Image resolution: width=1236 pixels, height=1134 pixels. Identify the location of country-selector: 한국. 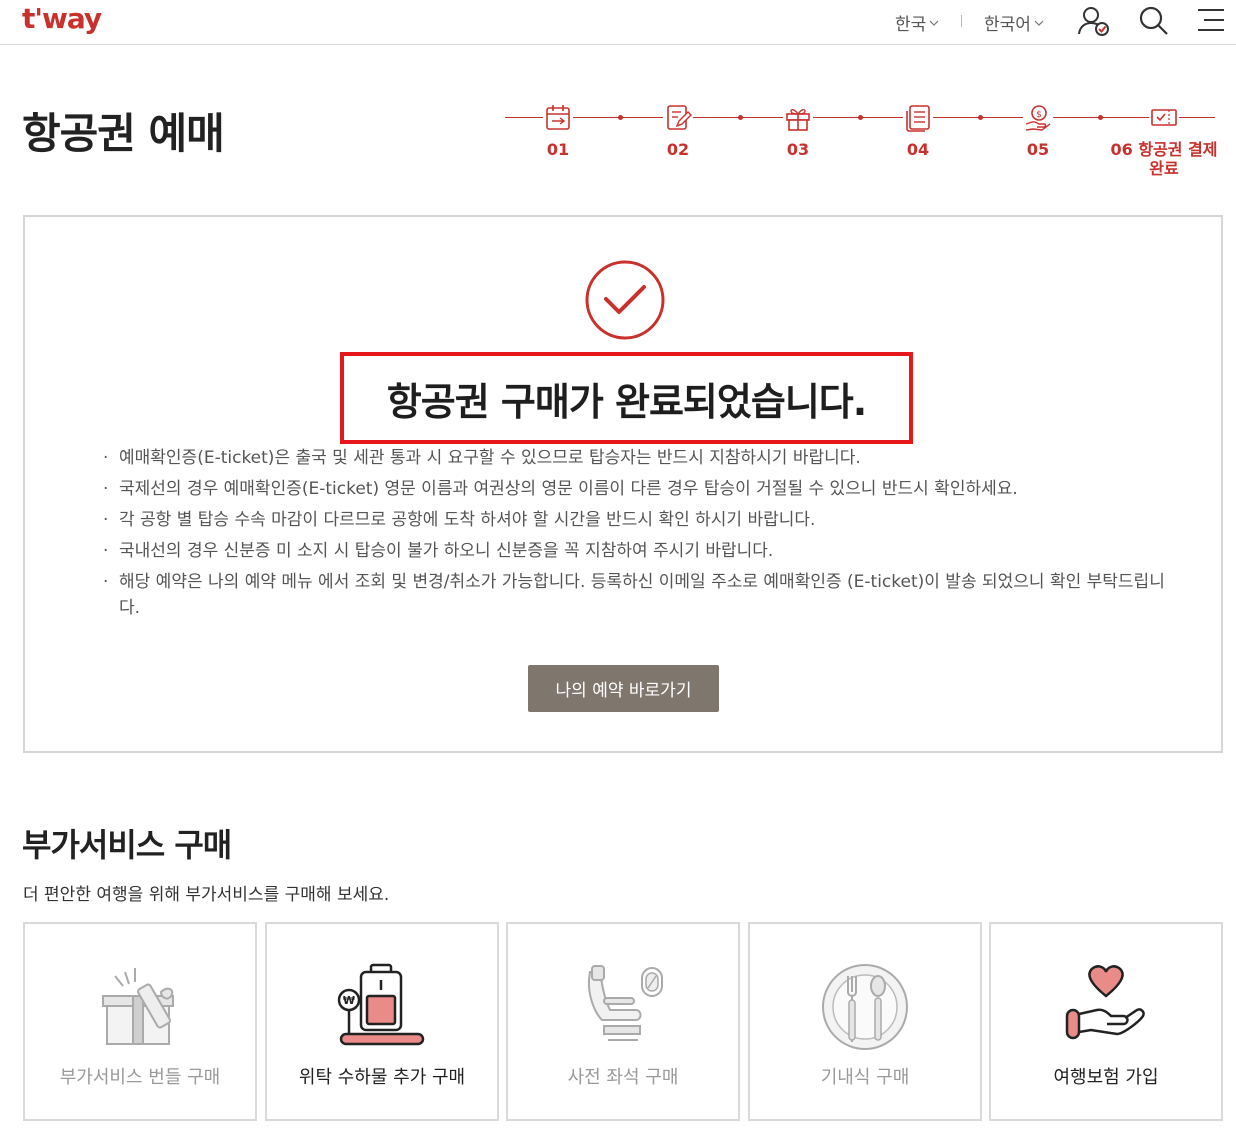
(917, 22).